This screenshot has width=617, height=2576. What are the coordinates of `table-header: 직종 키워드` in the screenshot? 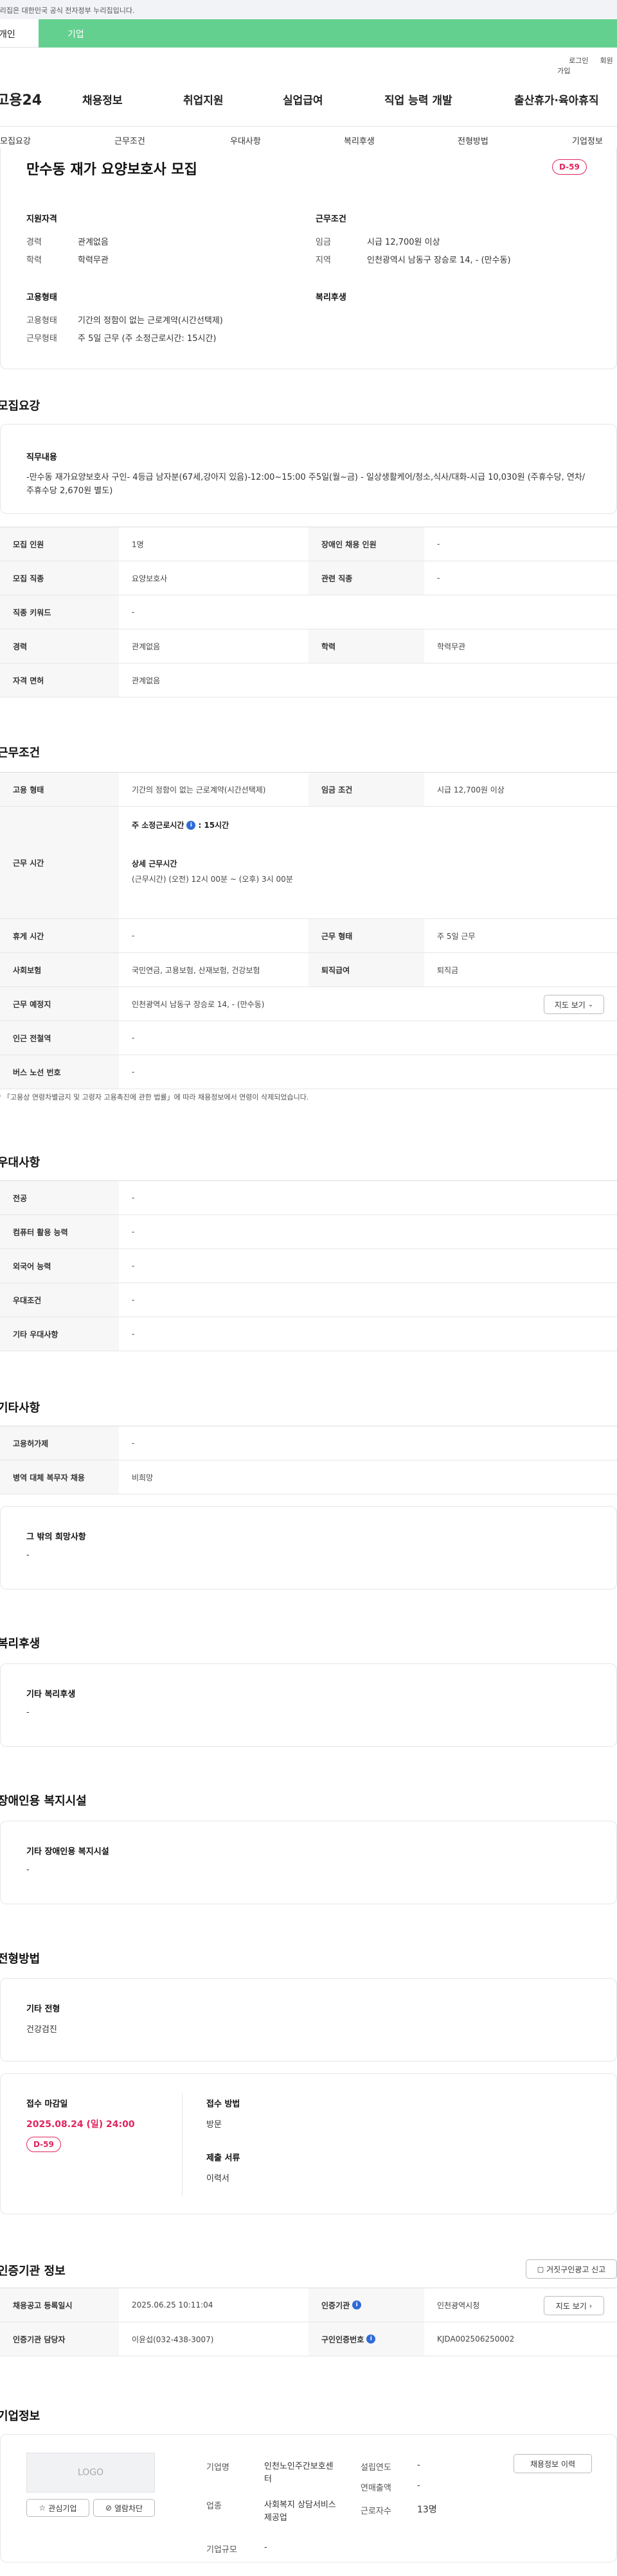 It's located at (59, 612).